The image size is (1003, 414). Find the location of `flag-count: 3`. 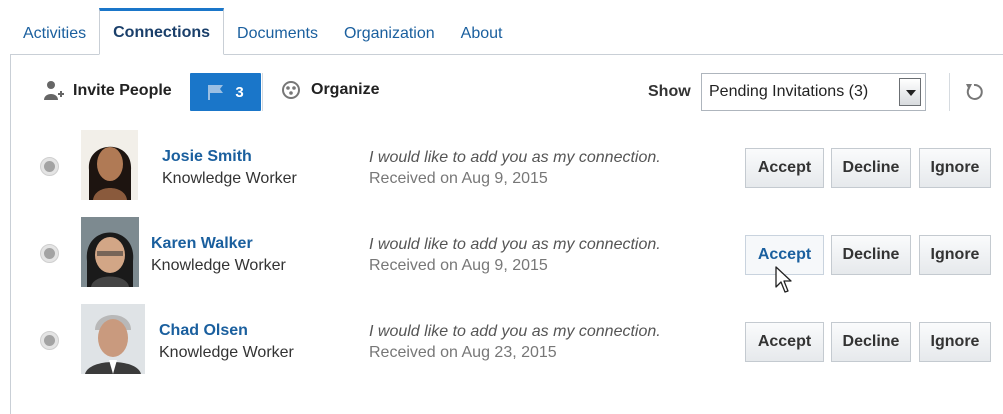

flag-count: 3 is located at coordinates (239, 92).